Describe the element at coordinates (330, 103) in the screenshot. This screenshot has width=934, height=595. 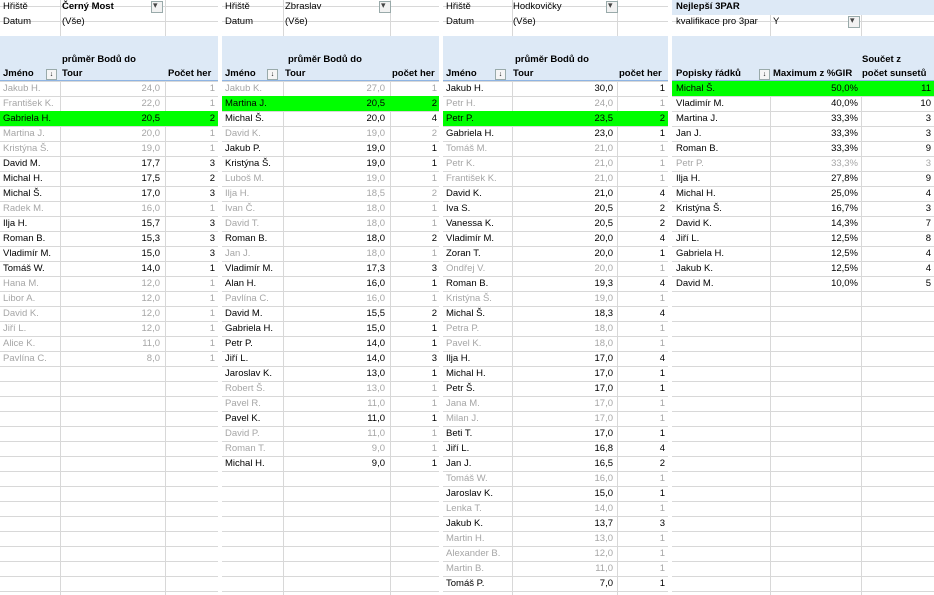
I see `table-row: Martina J. 20,5 2` at that location.